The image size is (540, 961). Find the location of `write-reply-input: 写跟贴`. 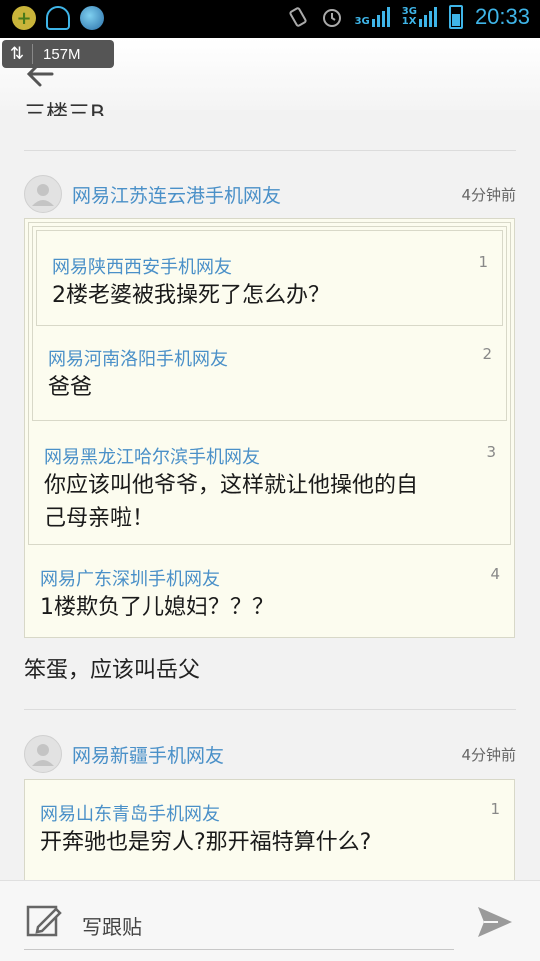

write-reply-input: 写跟贴 is located at coordinates (112, 925).